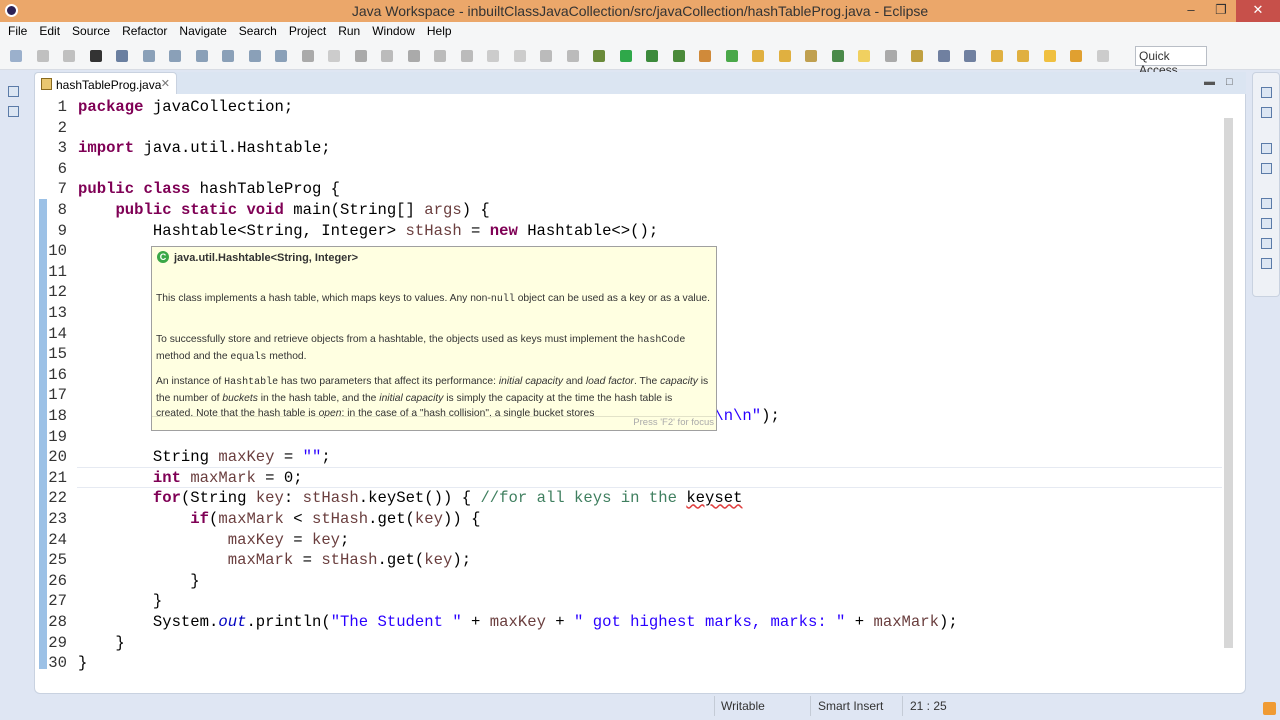  Describe the element at coordinates (1258, 11) in the screenshot. I see `close-button: ✕` at that location.